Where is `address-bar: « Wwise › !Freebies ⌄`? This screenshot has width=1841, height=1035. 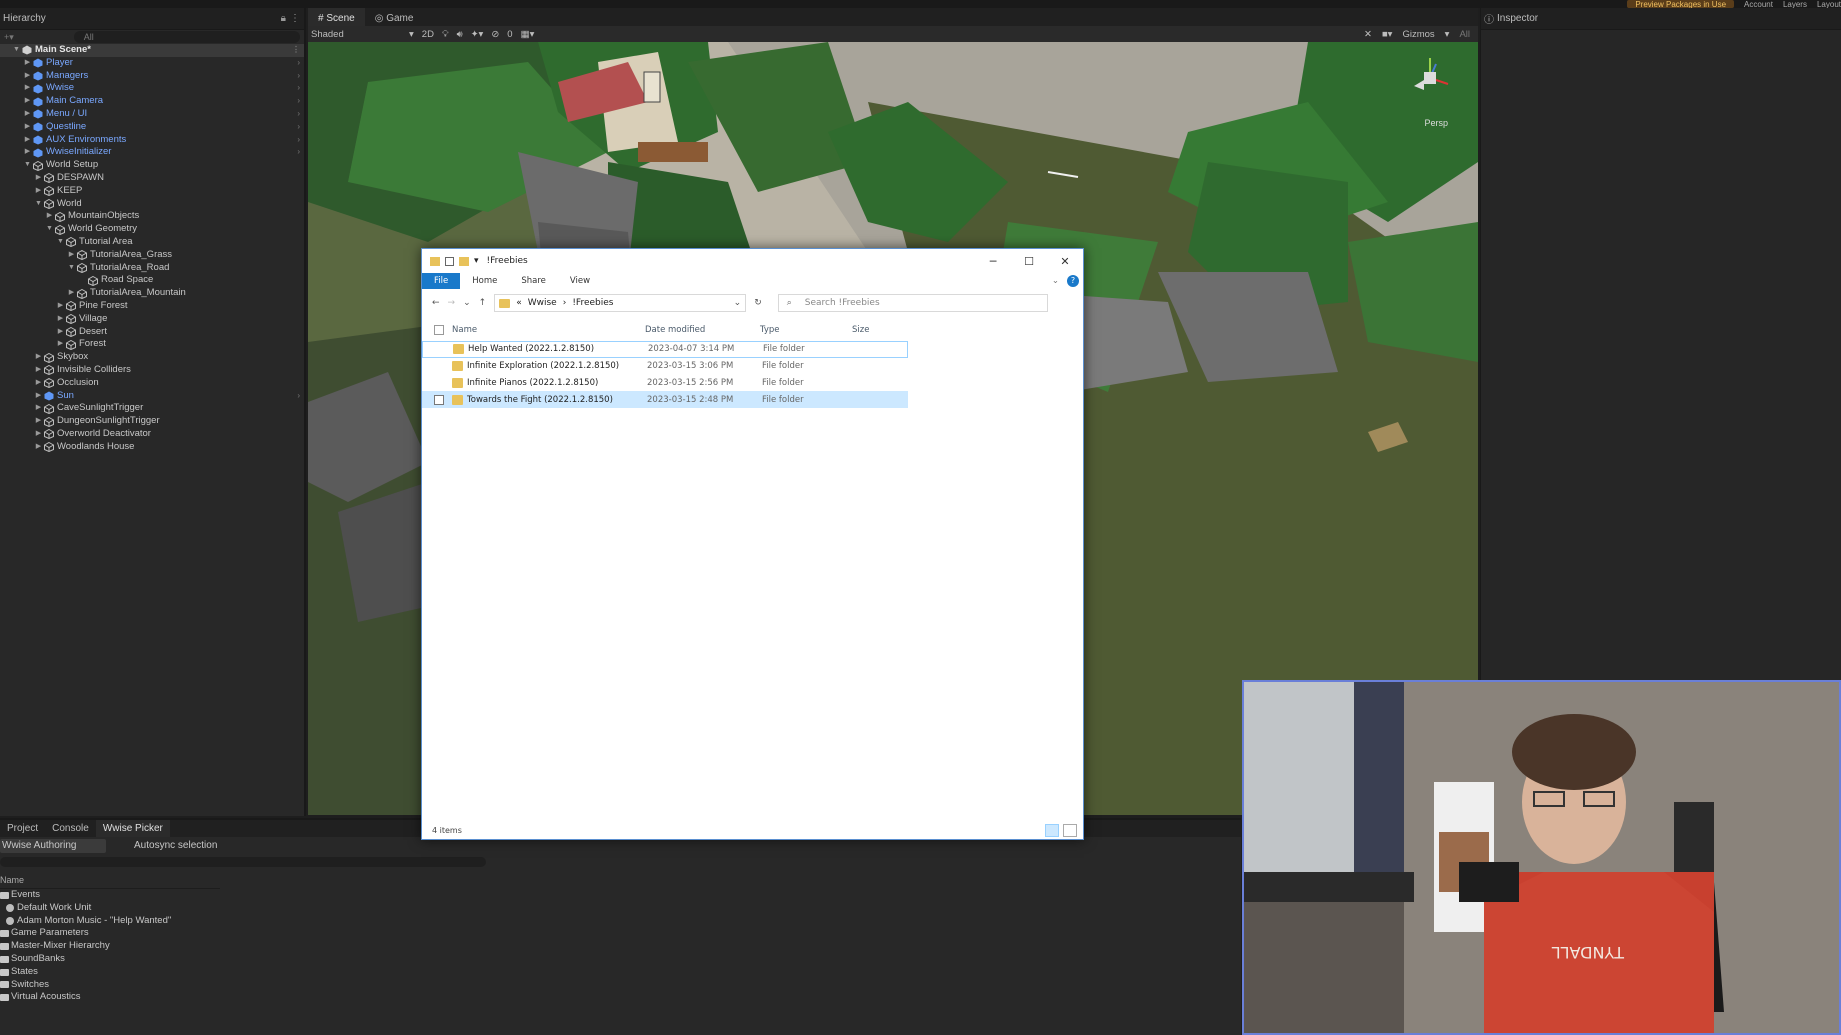 address-bar: « Wwise › !Freebies ⌄ is located at coordinates (620, 303).